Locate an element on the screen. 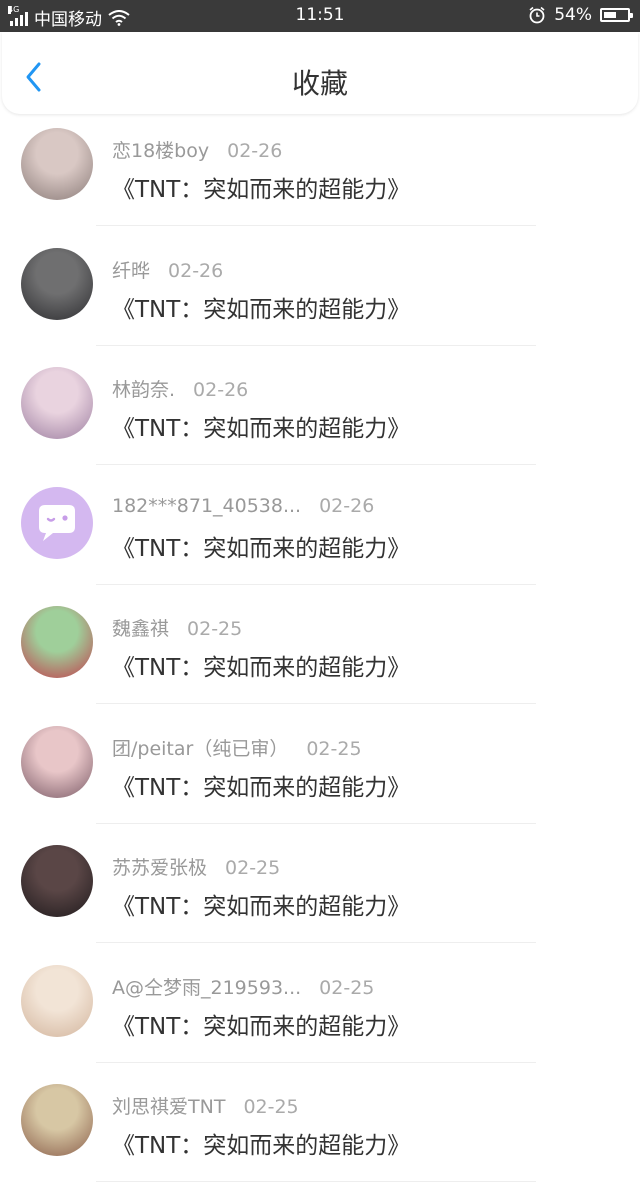 The width and height of the screenshot is (640, 1194). favorite-item: 刘思祺爱TNT 02-25 《TNT：突如而来的超能力》 is located at coordinates (320, 1134).